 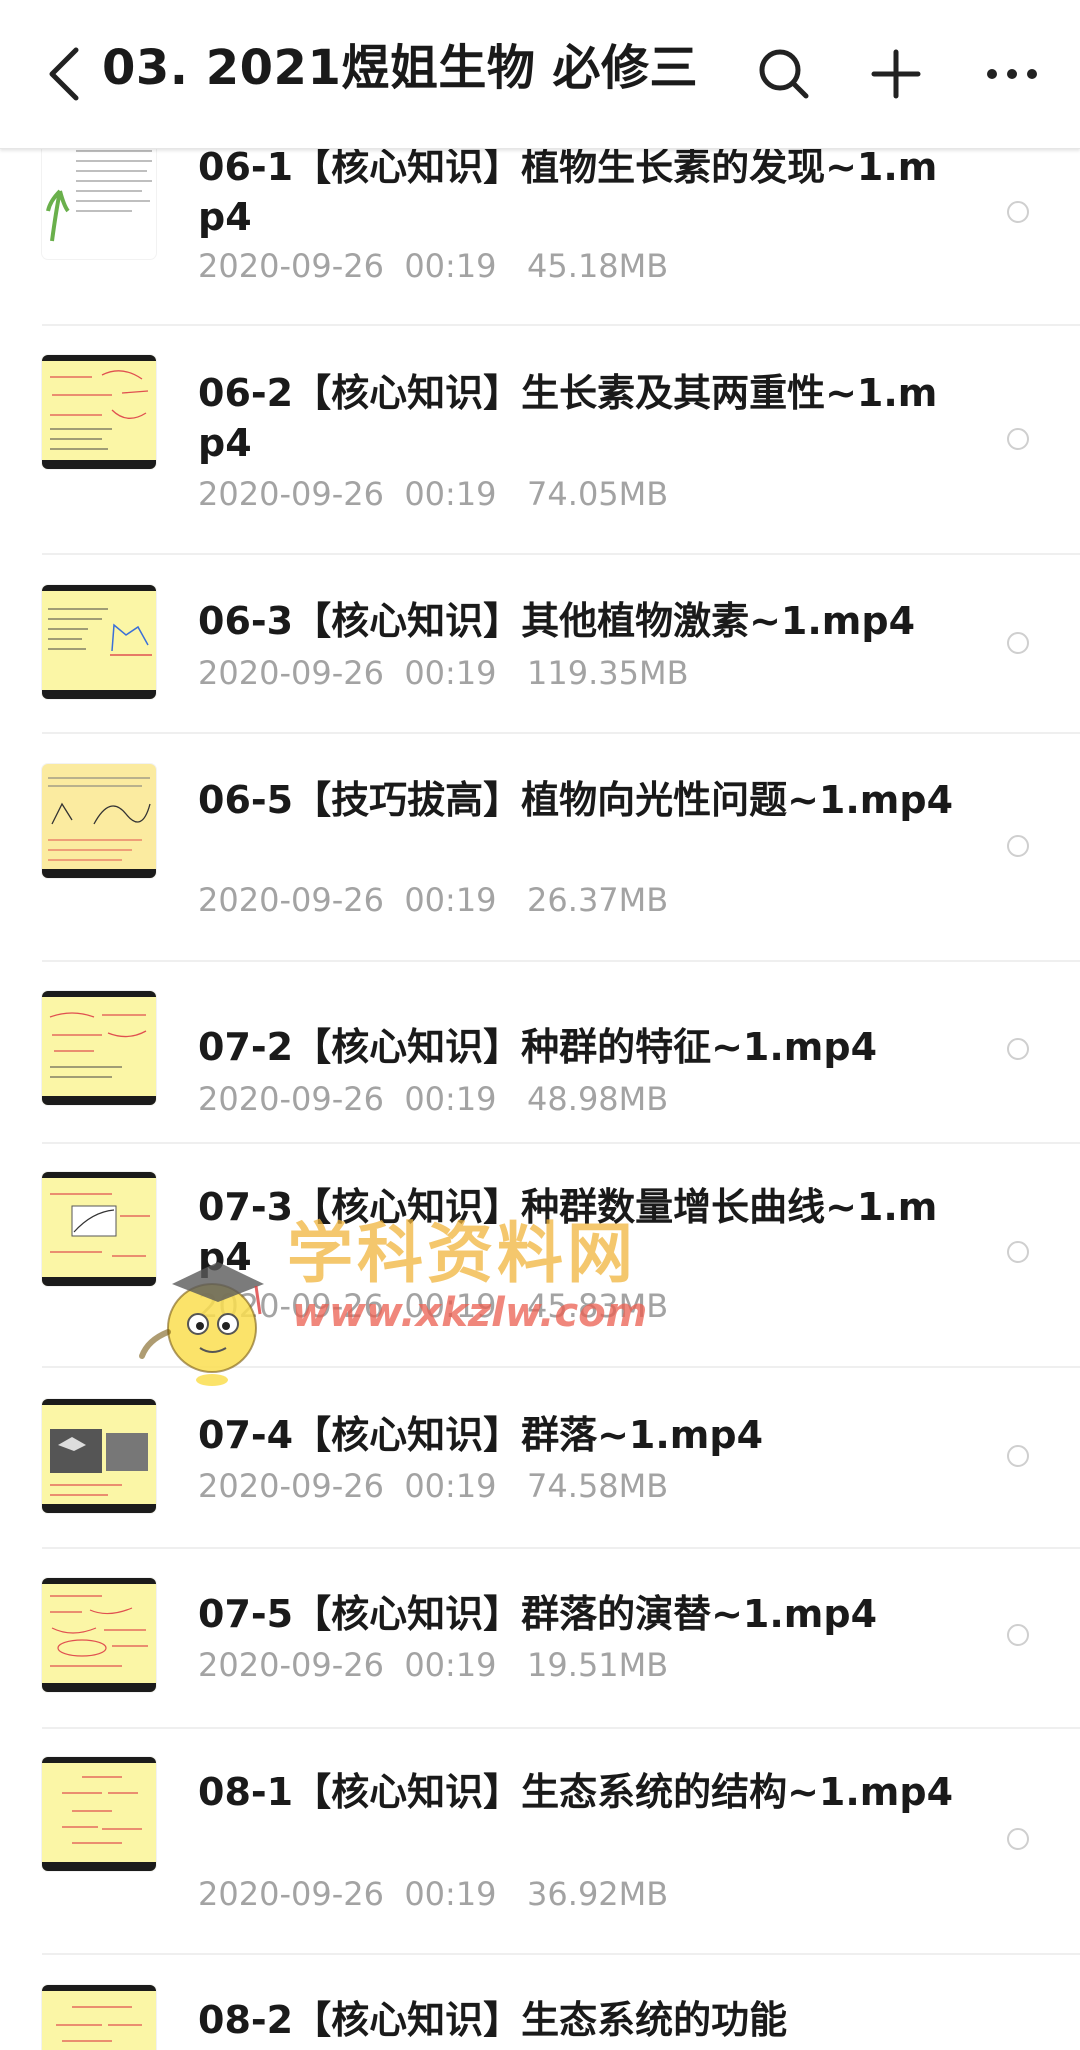 I want to click on file-meta: 2020-09-26 00:19 119.35MB, so click(x=443, y=673).